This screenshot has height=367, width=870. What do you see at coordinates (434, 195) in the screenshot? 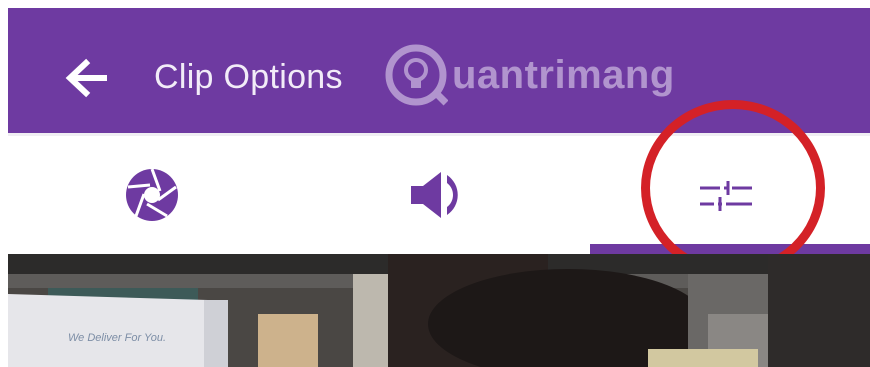
I see `volume-icon` at bounding box center [434, 195].